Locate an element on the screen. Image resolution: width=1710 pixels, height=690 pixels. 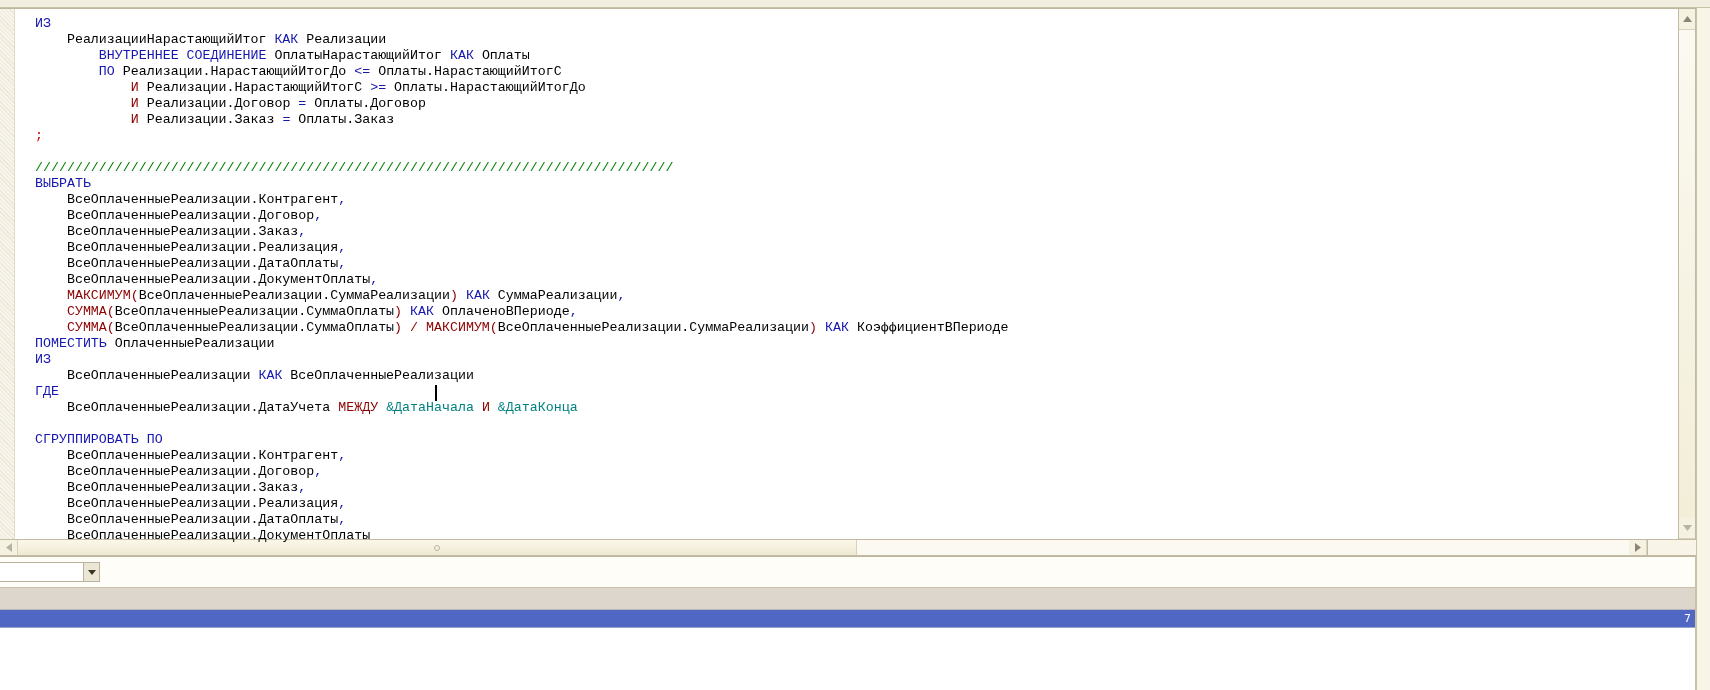
text-cursor is located at coordinates (436, 393).